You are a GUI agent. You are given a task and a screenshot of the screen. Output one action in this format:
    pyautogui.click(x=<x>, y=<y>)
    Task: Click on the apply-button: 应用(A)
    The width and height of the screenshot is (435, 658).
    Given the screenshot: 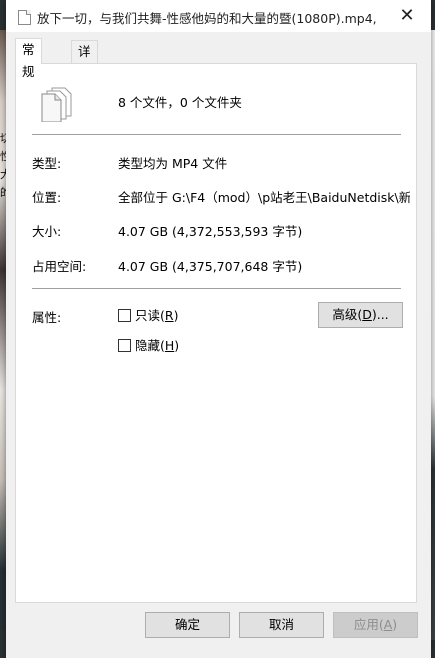 What is the action you would take?
    pyautogui.click(x=375, y=625)
    